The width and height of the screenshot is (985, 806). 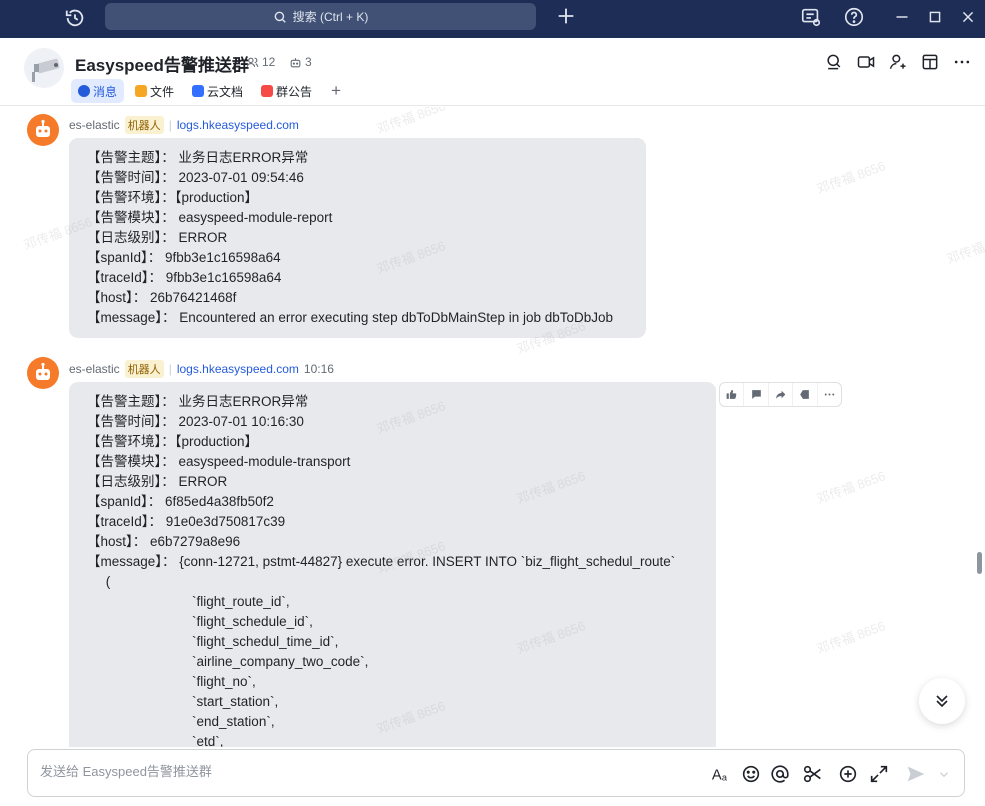 I want to click on minimize-icon, so click(x=902, y=17).